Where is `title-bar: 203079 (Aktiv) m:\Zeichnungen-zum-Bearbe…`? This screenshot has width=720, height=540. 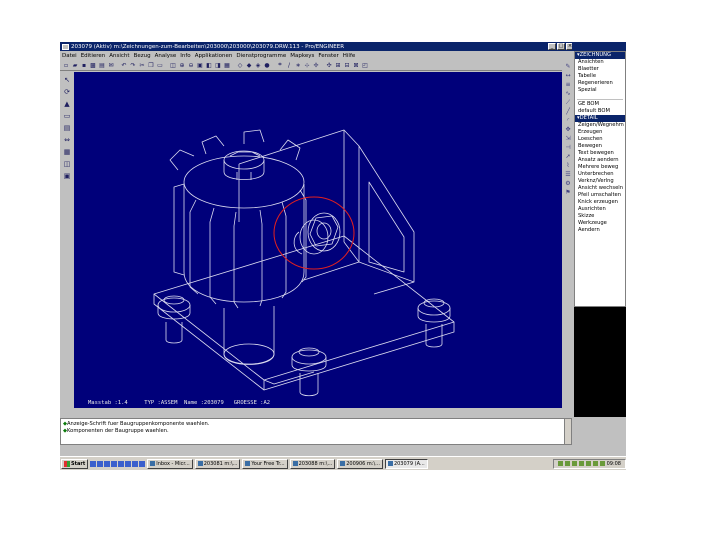 title-bar: 203079 (Aktiv) m:\Zeichnungen-zum-Bearbe… is located at coordinates (343, 46).